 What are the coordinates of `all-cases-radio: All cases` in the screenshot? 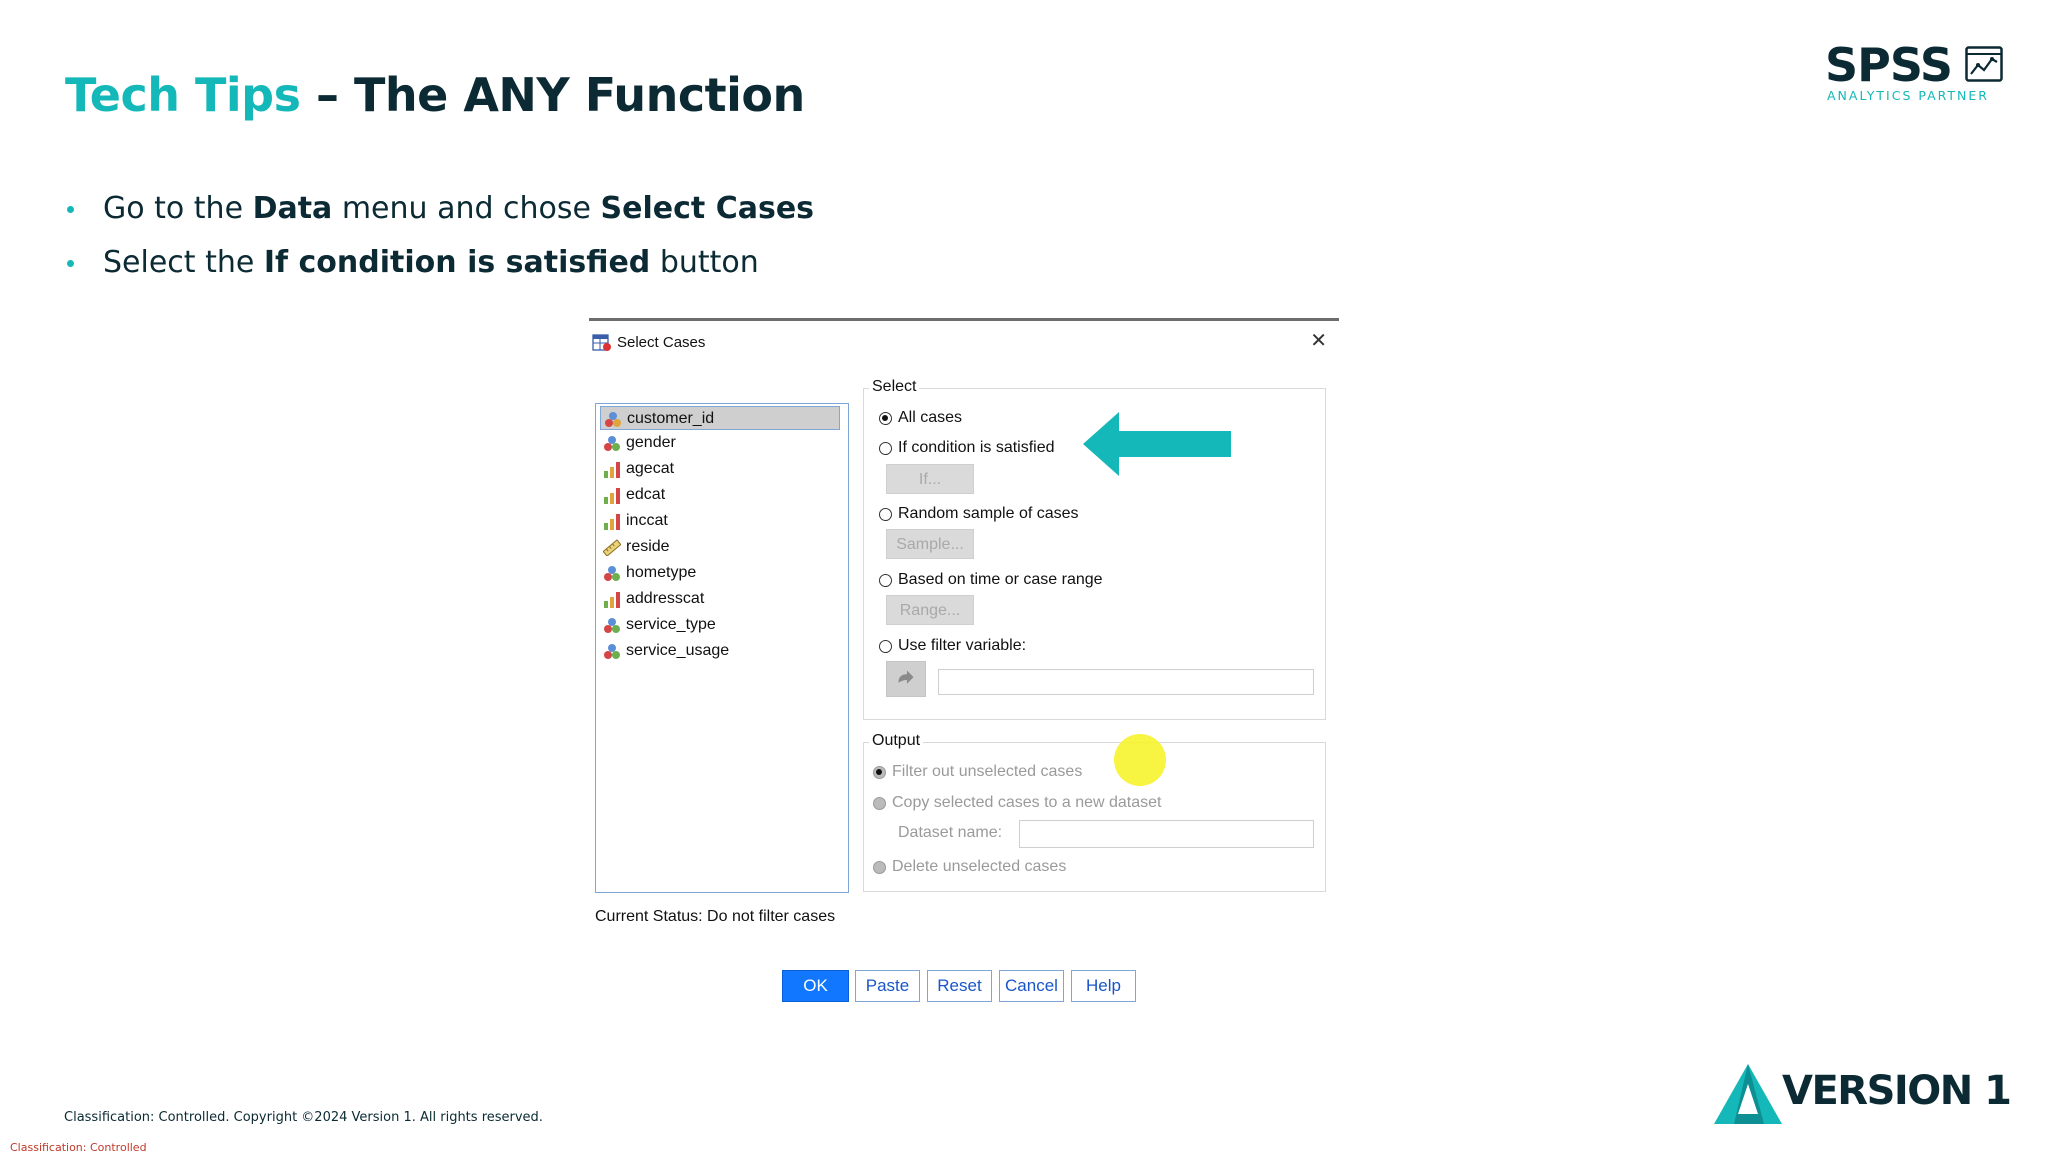 It's located at (920, 418).